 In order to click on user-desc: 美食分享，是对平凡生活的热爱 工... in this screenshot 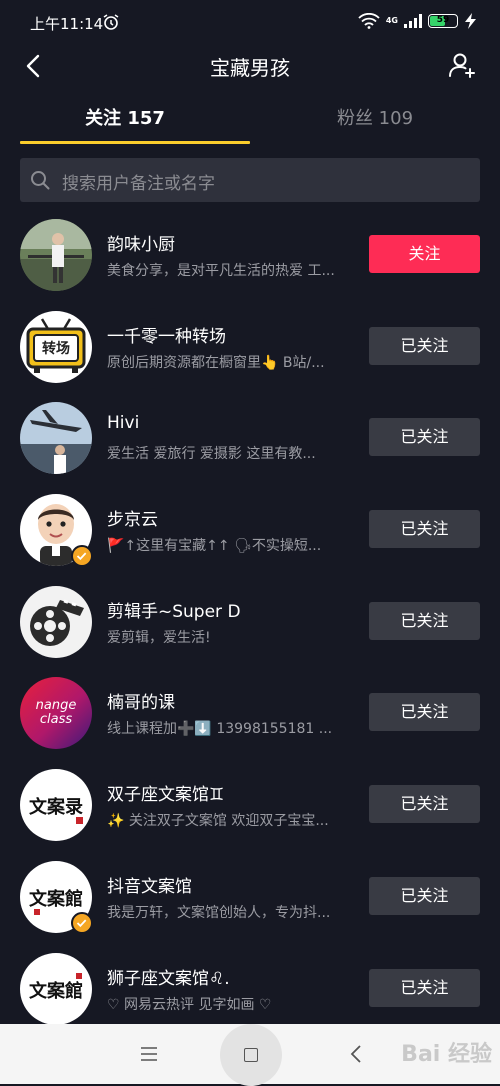, I will do `click(221, 271)`.